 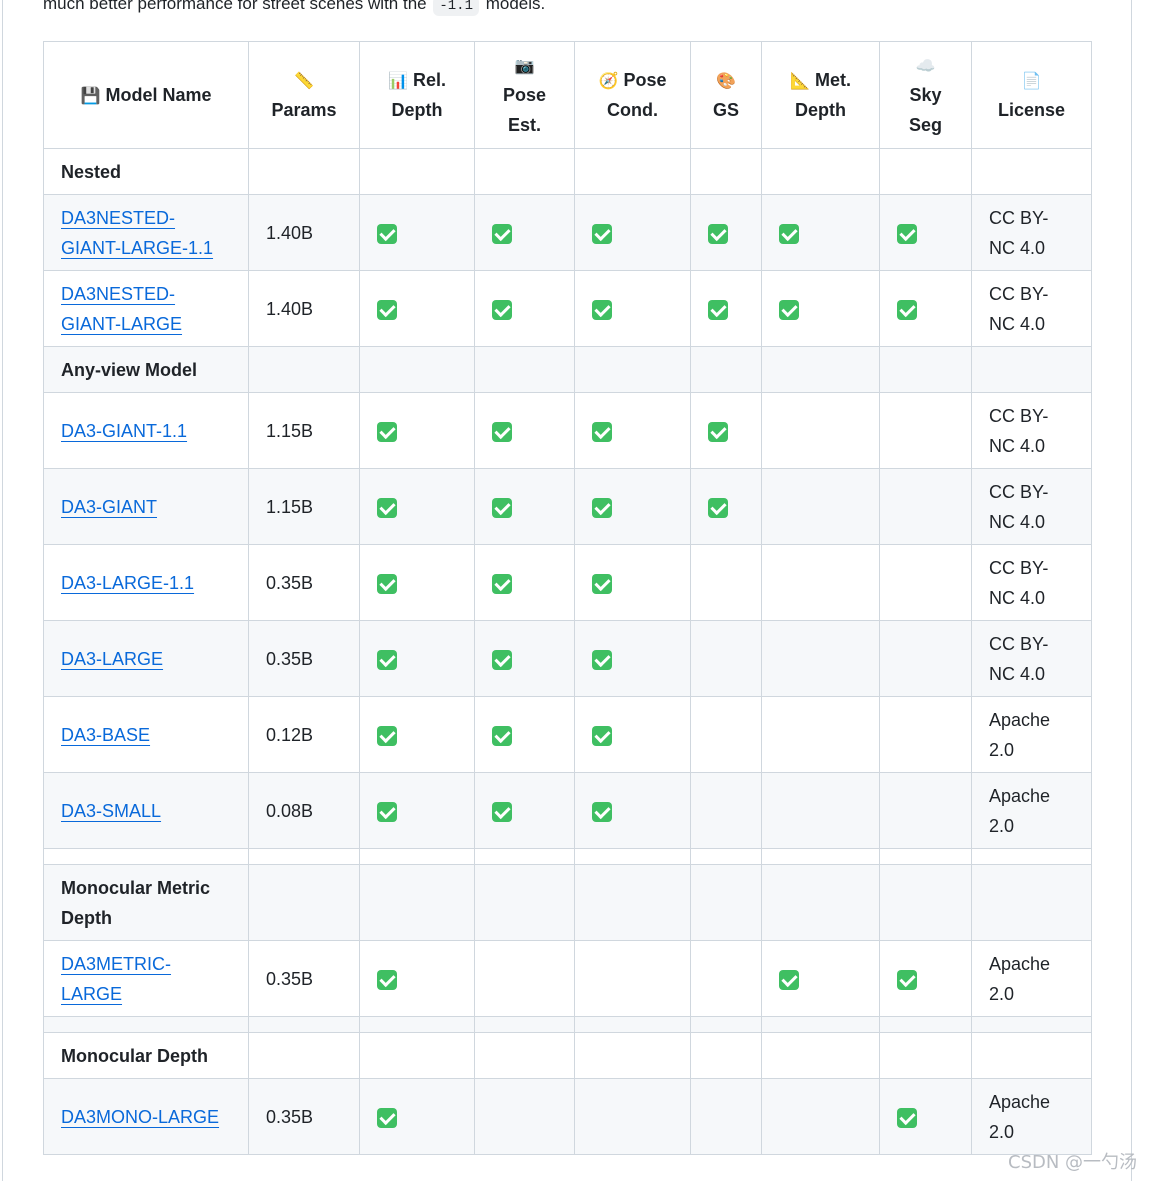 What do you see at coordinates (146, 1055) in the screenshot?
I see `section-label: Monocular Depth` at bounding box center [146, 1055].